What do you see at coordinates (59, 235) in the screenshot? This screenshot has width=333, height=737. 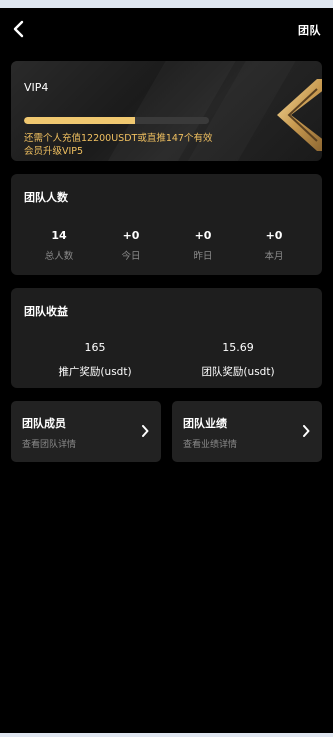 I see `stat-value: 14` at bounding box center [59, 235].